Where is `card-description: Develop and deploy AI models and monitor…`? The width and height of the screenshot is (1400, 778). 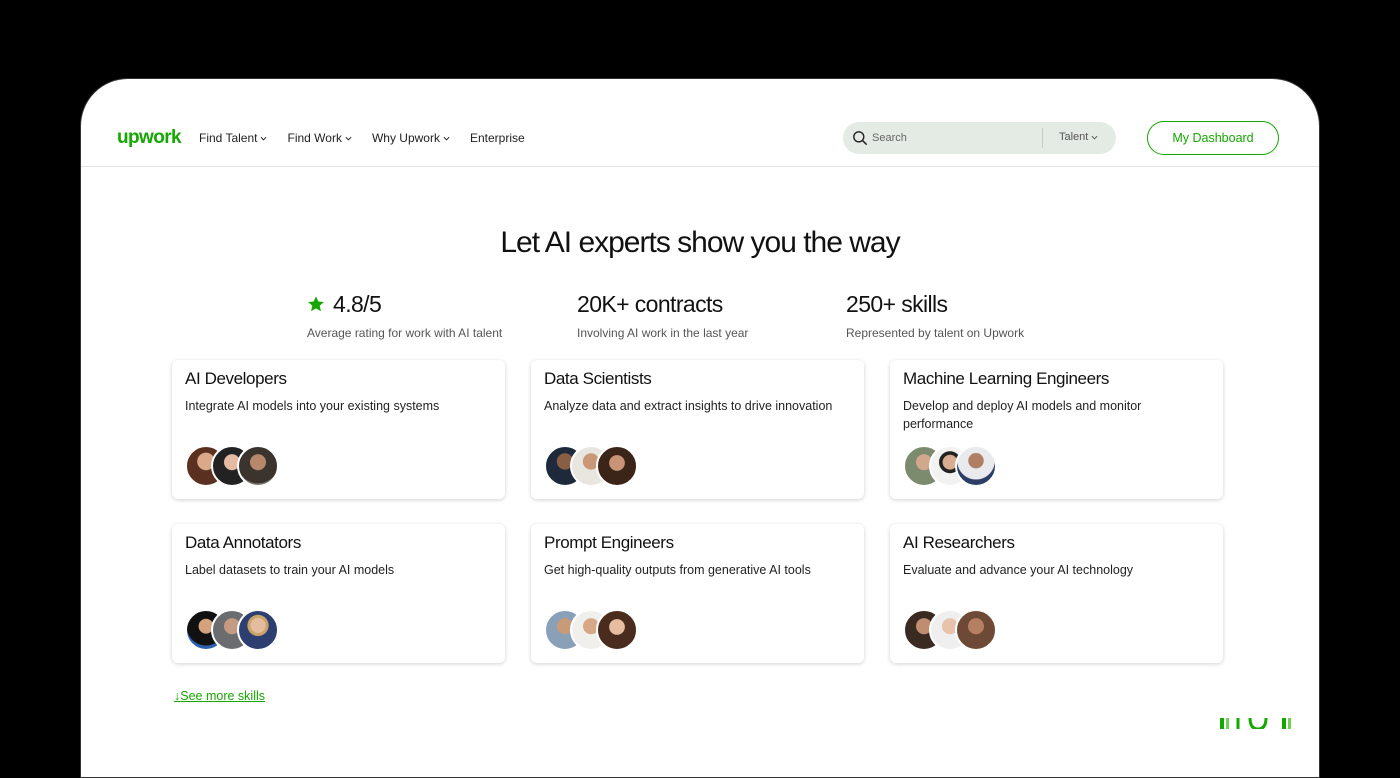
card-description: Develop and deploy AI models and monitor… is located at coordinates (1022, 415).